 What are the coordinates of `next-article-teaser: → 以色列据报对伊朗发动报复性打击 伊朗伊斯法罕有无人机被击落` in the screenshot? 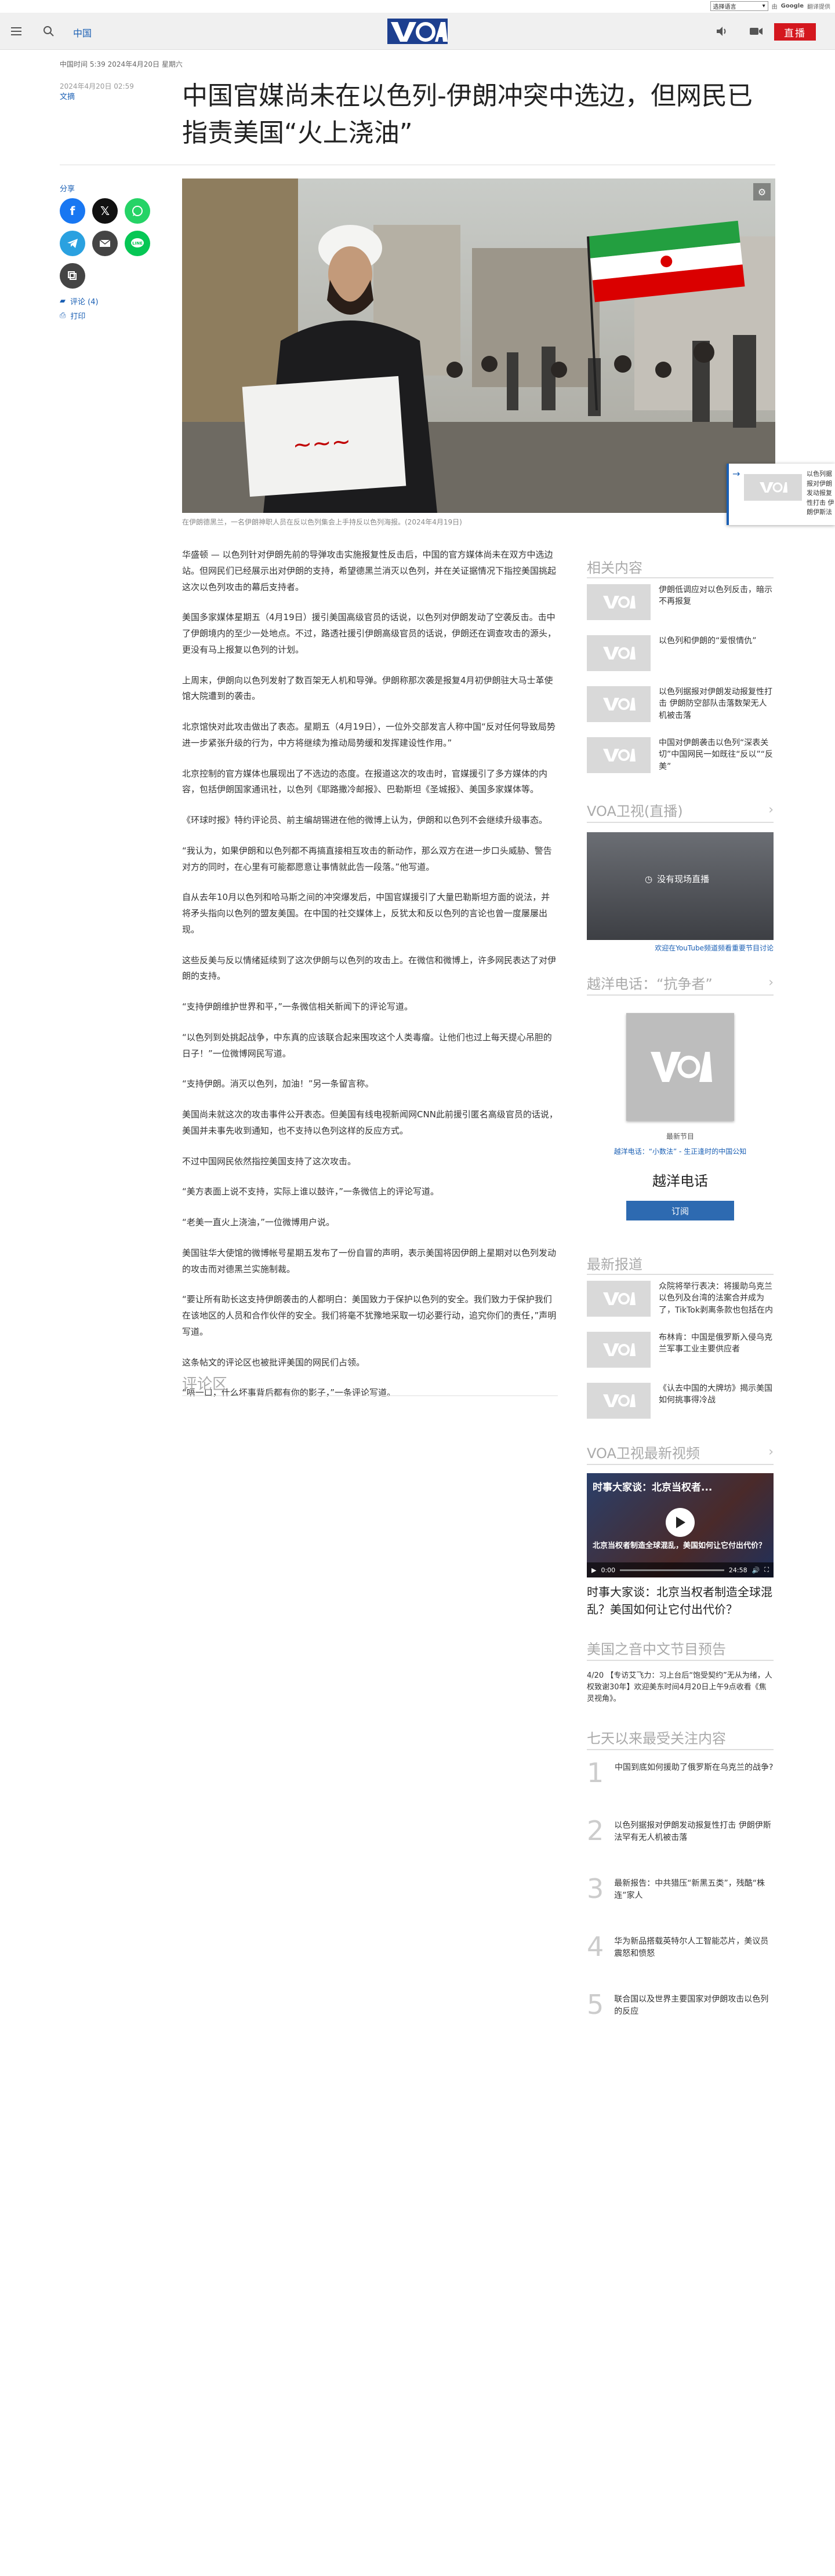 It's located at (781, 494).